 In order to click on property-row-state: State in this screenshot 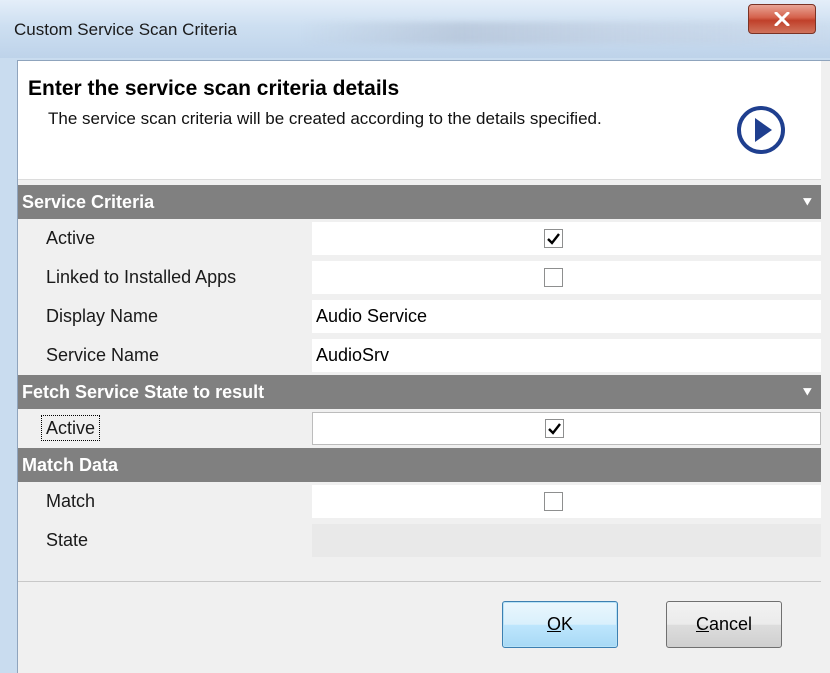, I will do `click(419, 540)`.